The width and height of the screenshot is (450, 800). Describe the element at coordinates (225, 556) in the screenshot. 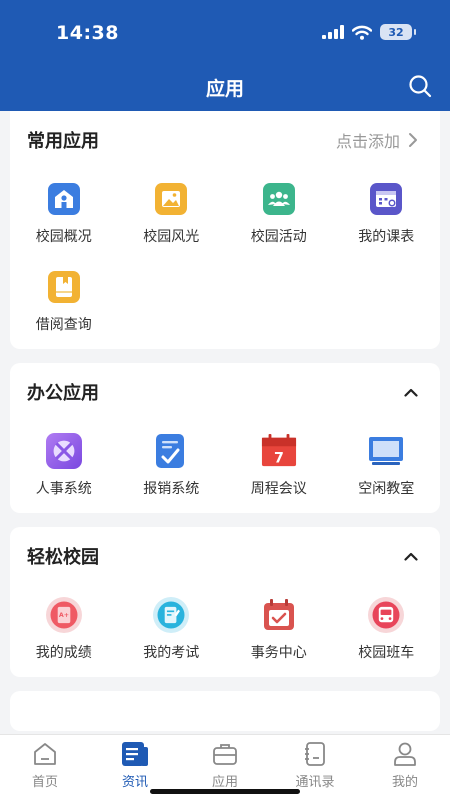

I see `easy-campus-header: 轻松校园` at that location.